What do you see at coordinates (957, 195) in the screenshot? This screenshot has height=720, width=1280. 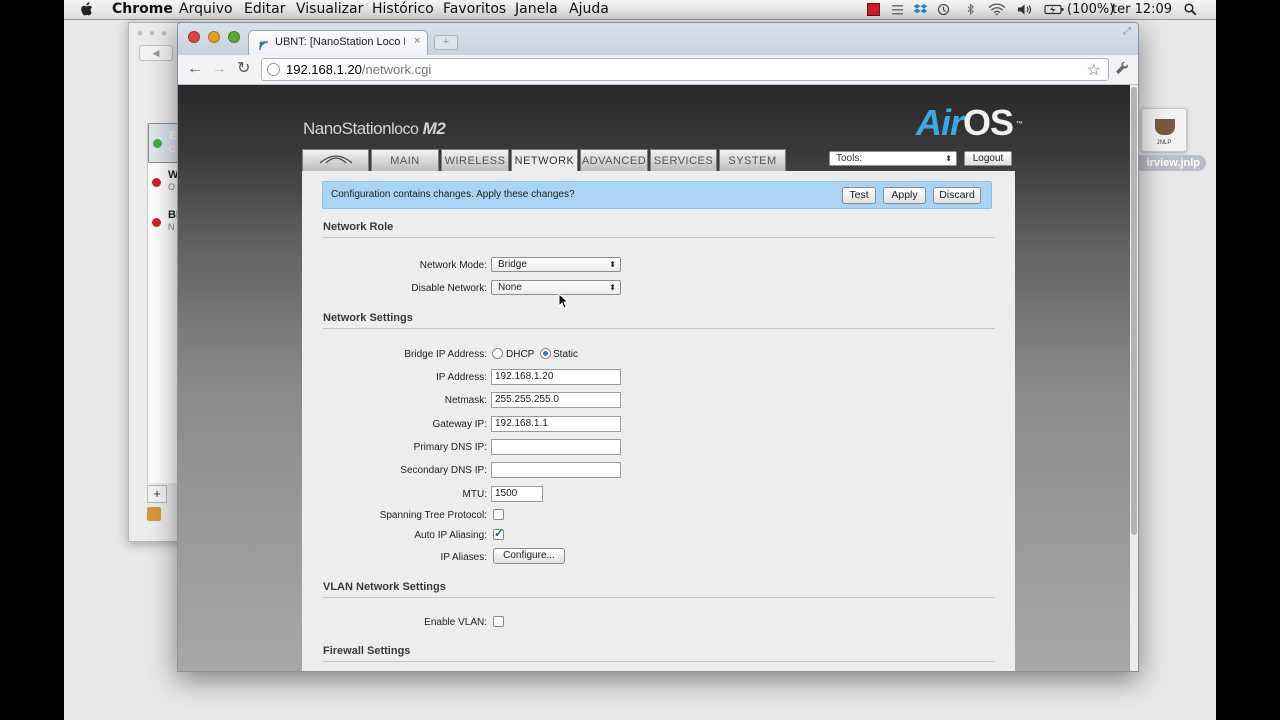 I see `discard-button: Discard` at bounding box center [957, 195].